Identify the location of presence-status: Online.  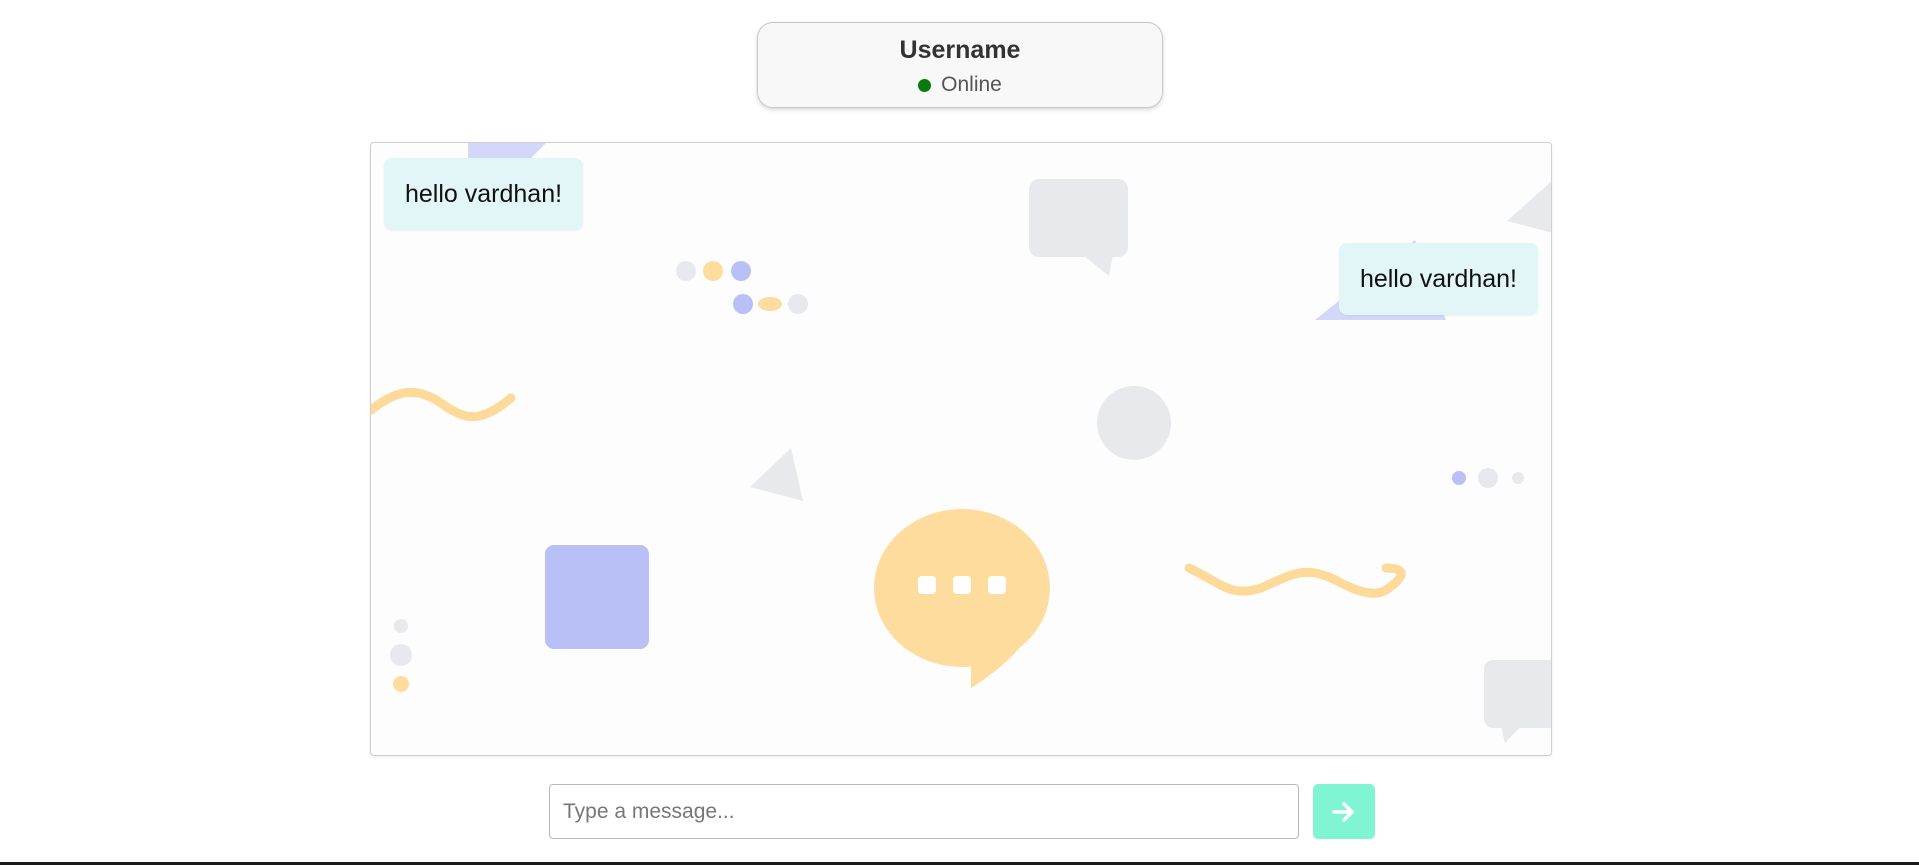
(960, 85).